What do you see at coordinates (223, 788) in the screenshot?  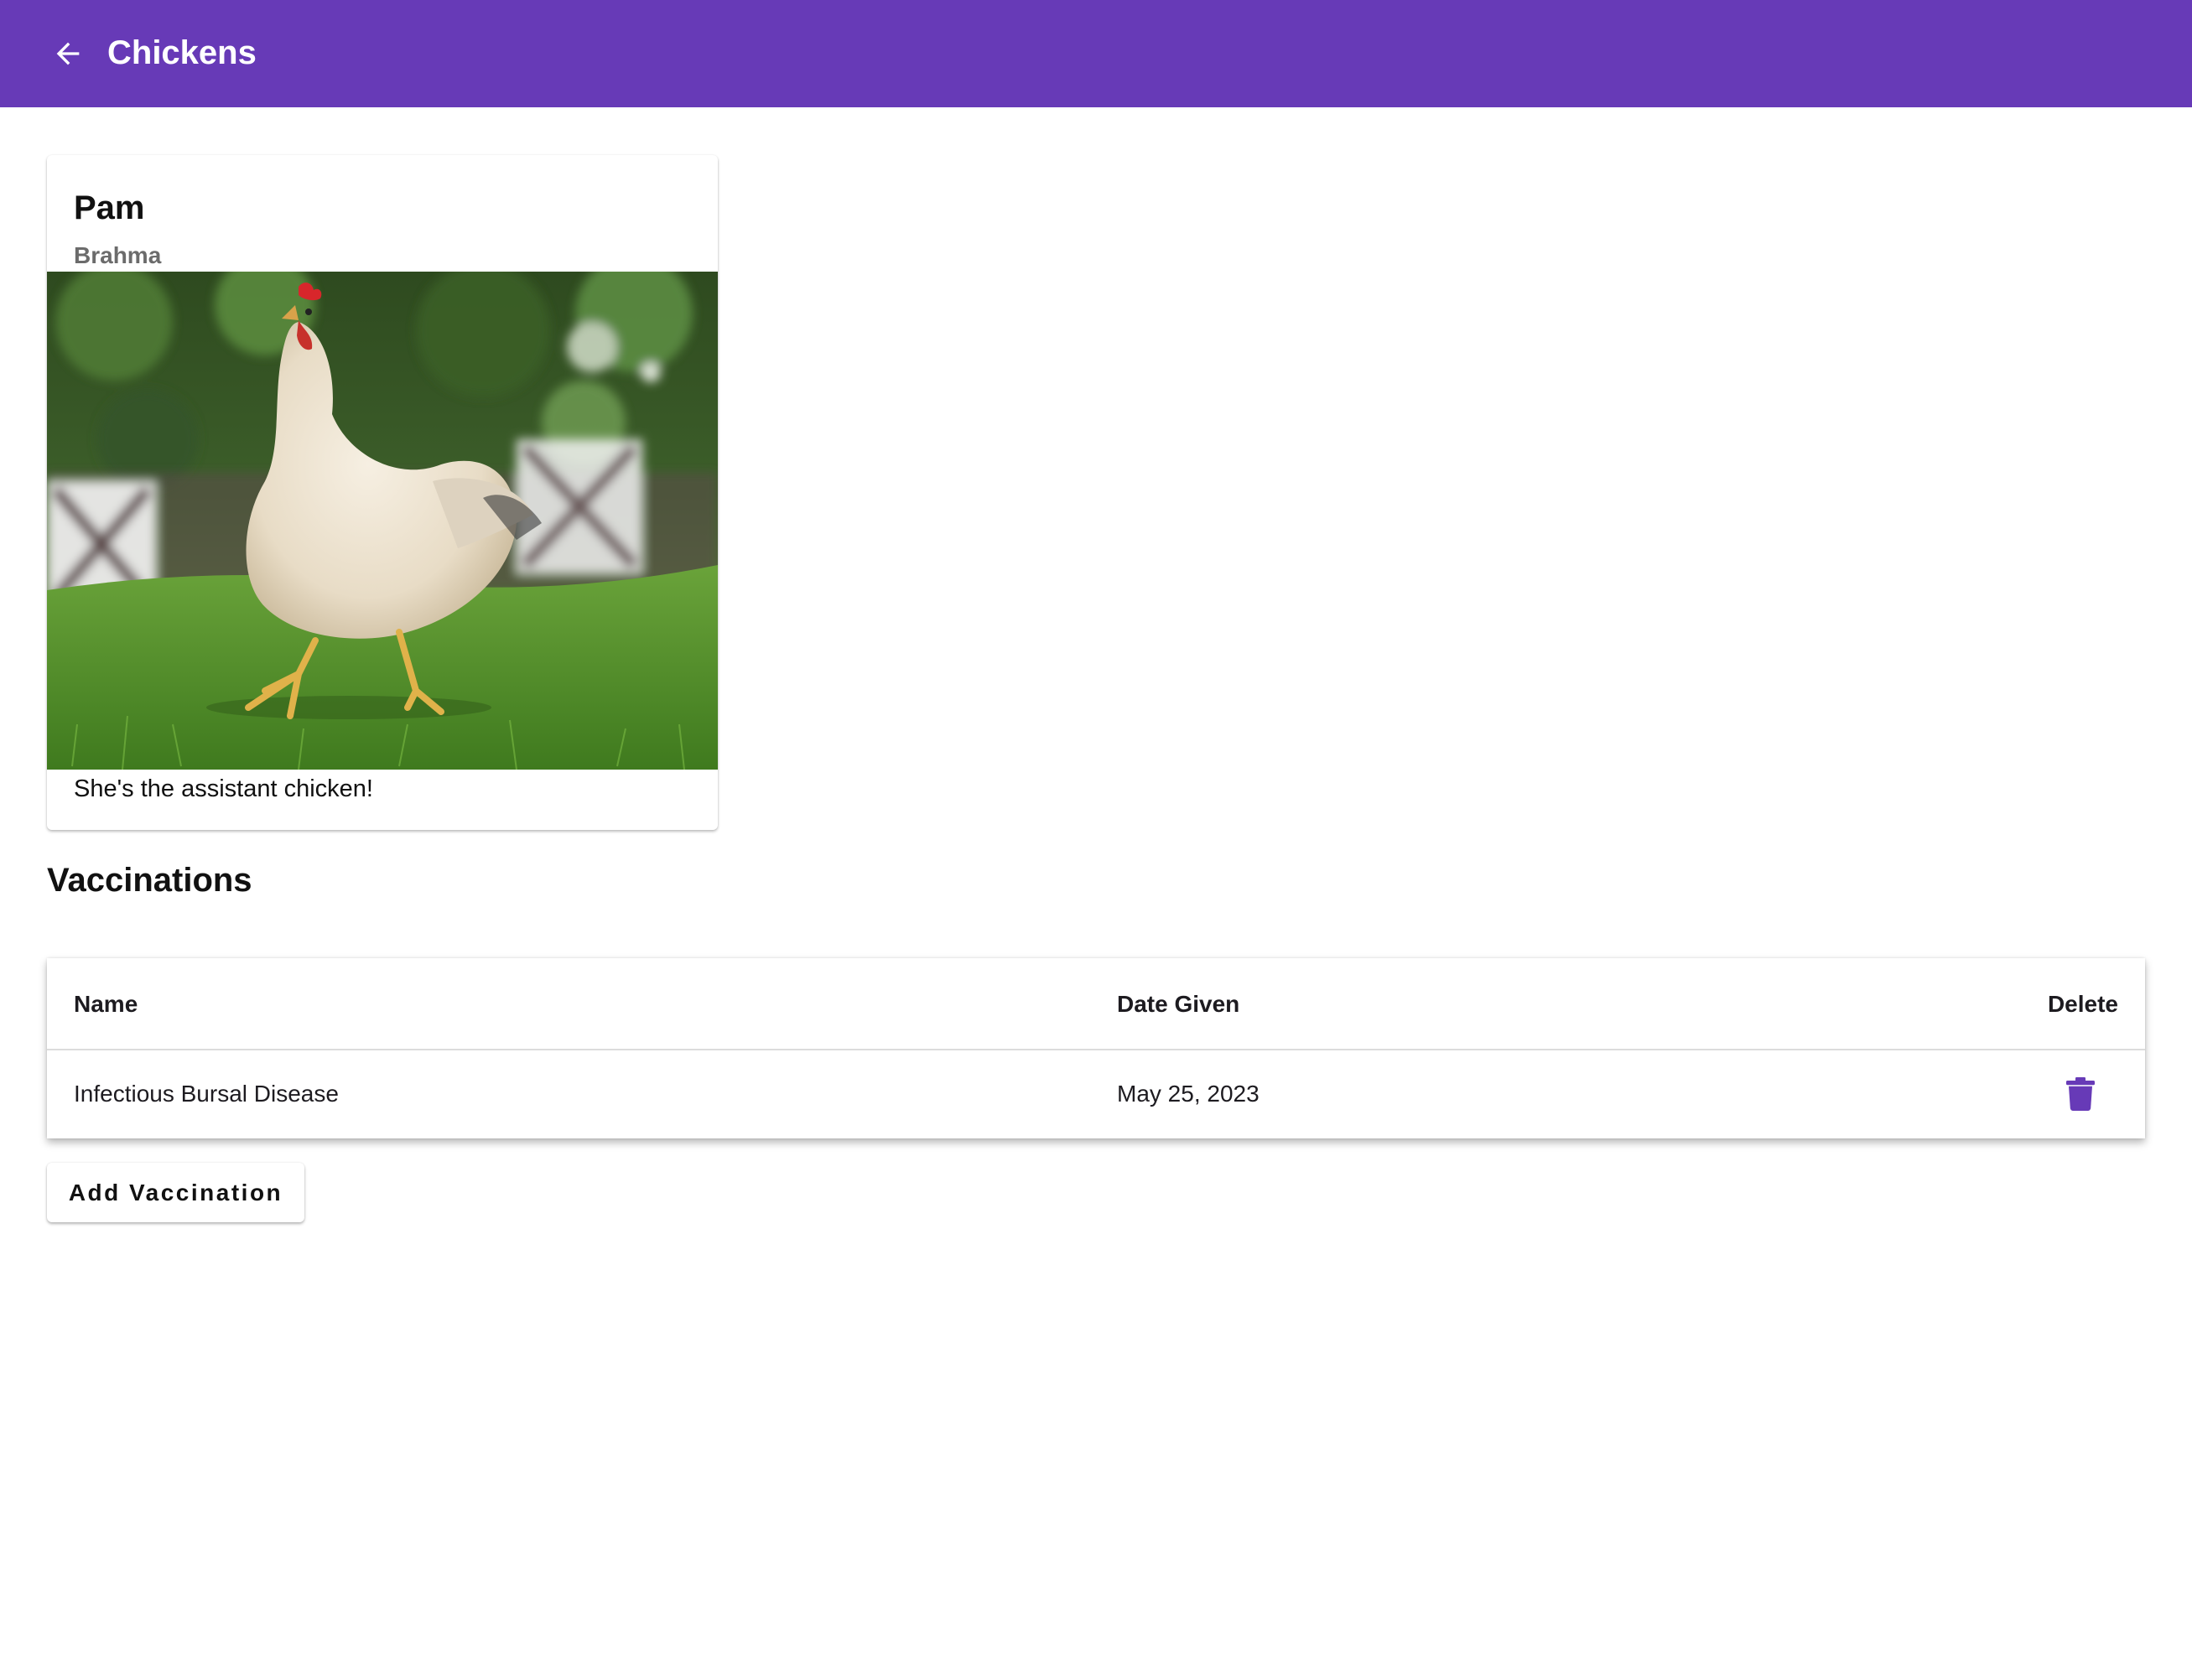 I see `chicken-description: She's the assistant chicken!` at bounding box center [223, 788].